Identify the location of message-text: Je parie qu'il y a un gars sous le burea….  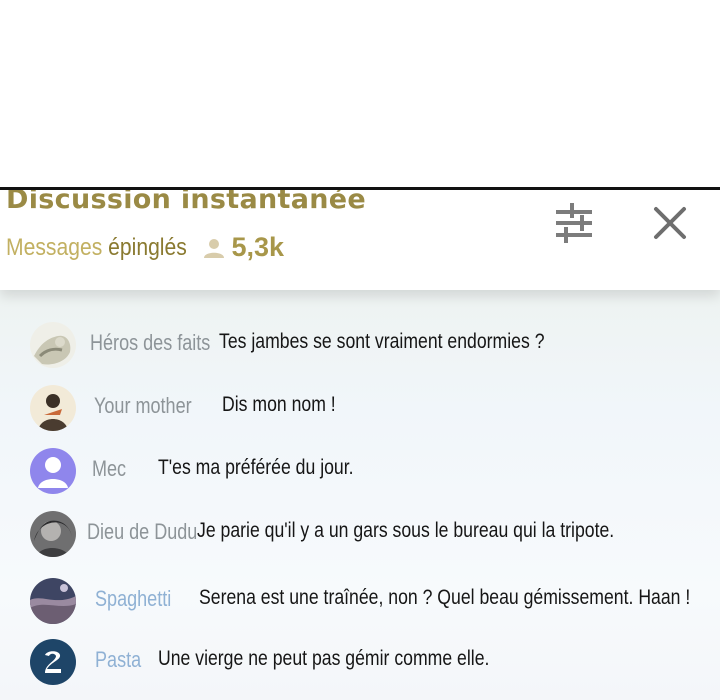
(406, 530).